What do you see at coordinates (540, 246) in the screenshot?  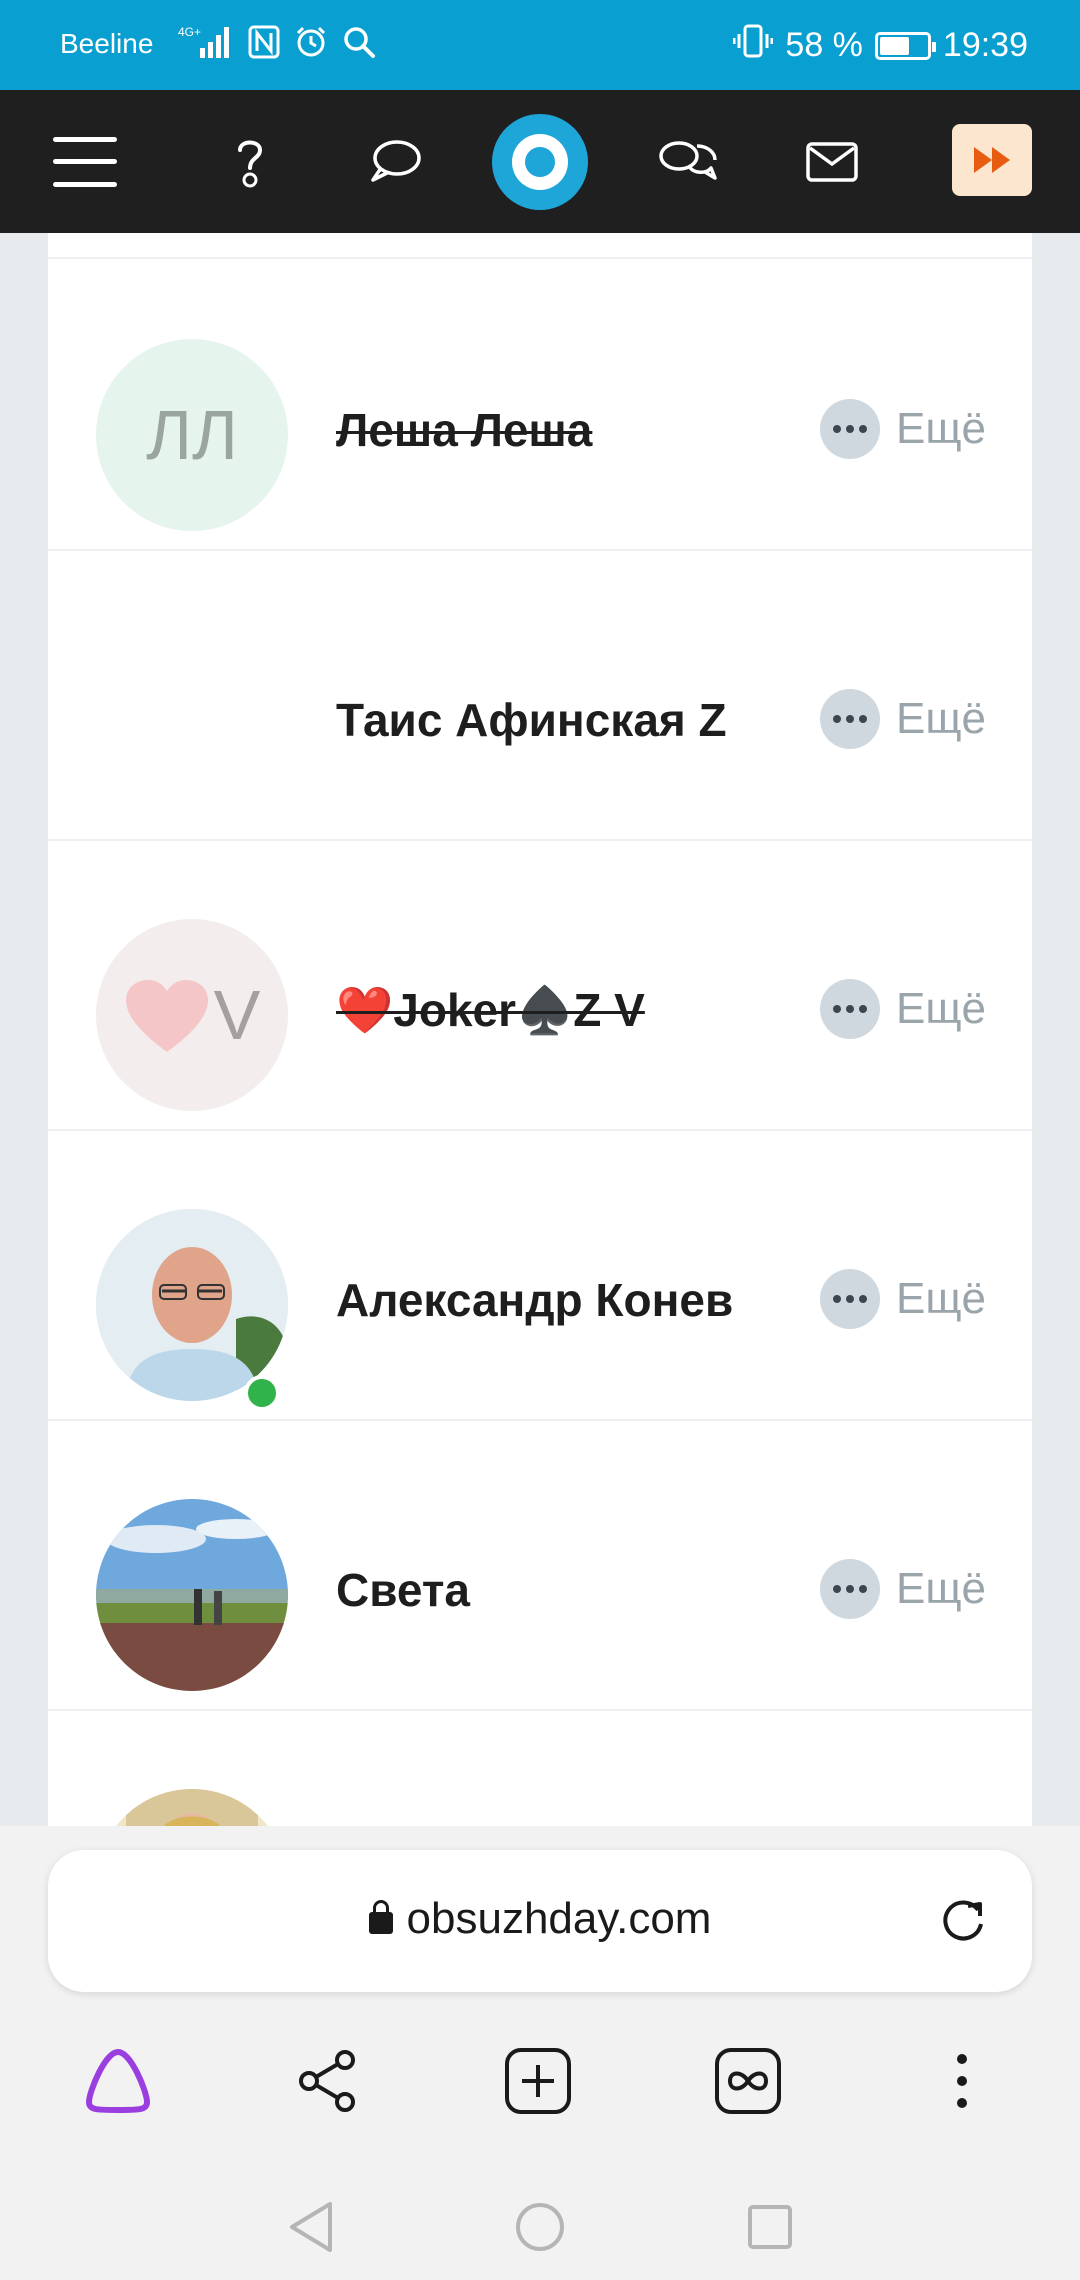 I see `previous-row-edge` at bounding box center [540, 246].